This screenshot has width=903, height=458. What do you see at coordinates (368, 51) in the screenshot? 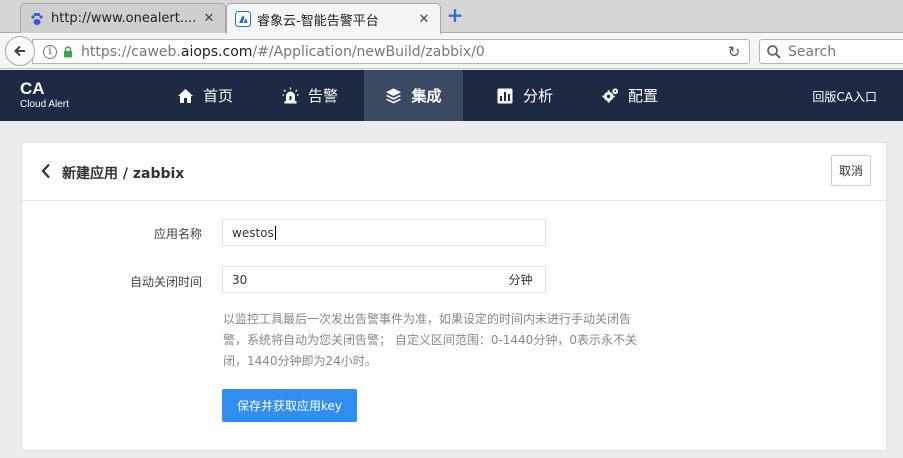
I see `url-path: /#/Application/newBuild/zabbix/0` at bounding box center [368, 51].